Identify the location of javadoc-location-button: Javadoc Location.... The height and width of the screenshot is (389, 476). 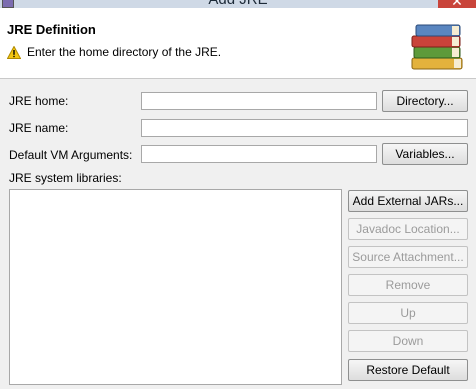
(408, 229).